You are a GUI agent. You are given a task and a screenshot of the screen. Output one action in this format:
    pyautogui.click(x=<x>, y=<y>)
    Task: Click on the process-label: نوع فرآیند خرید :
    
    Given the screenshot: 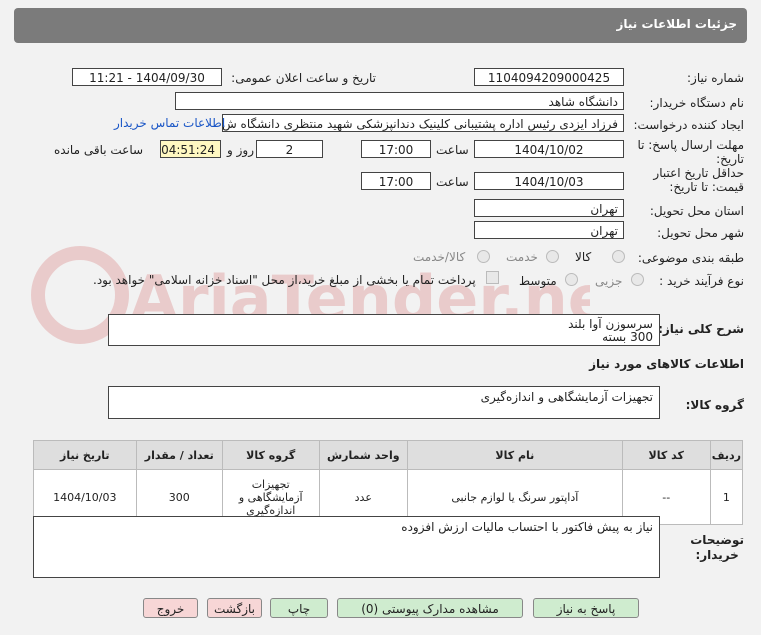 What is the action you would take?
    pyautogui.click(x=701, y=281)
    